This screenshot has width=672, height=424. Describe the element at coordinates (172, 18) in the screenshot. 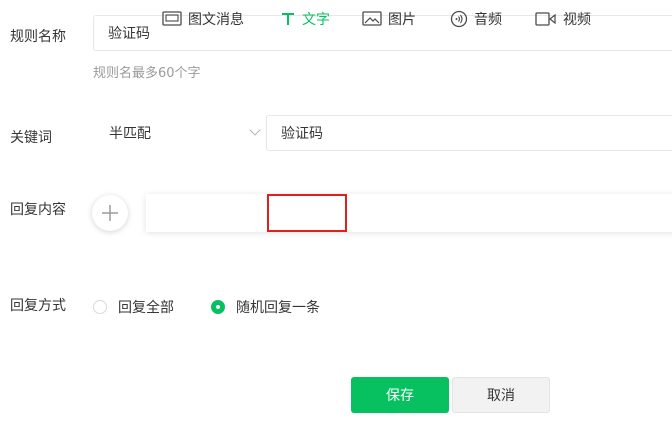

I see `news-icon` at that location.